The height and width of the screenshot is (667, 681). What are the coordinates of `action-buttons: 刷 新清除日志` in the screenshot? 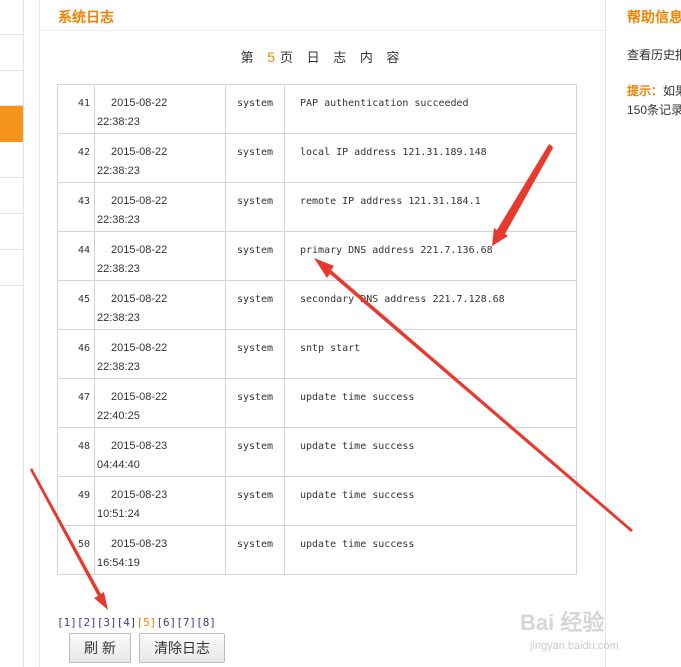 It's located at (151, 648).